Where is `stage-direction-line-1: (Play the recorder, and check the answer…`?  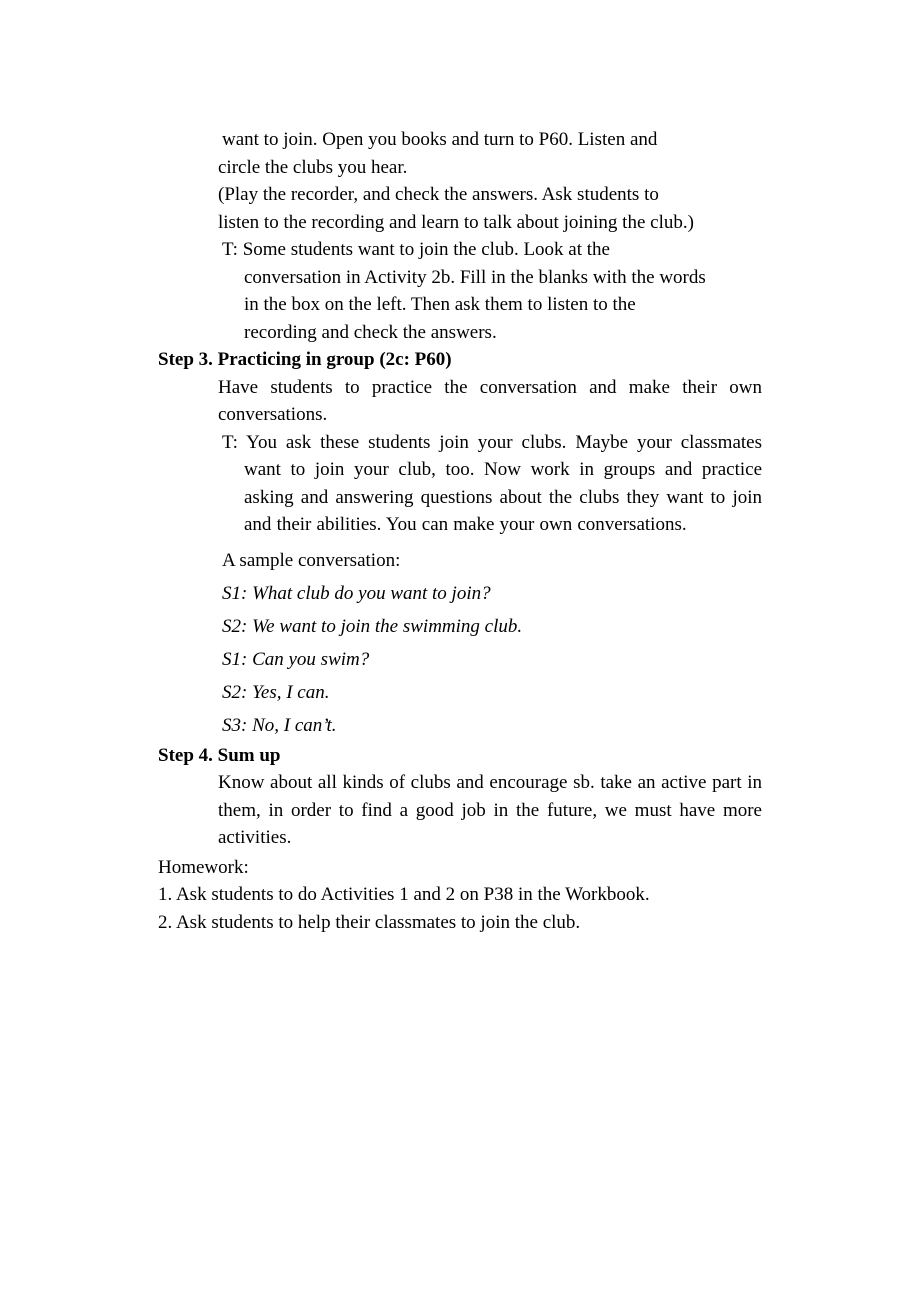
stage-direction-line-1: (Play the recorder, and check the answer… is located at coordinates (438, 194).